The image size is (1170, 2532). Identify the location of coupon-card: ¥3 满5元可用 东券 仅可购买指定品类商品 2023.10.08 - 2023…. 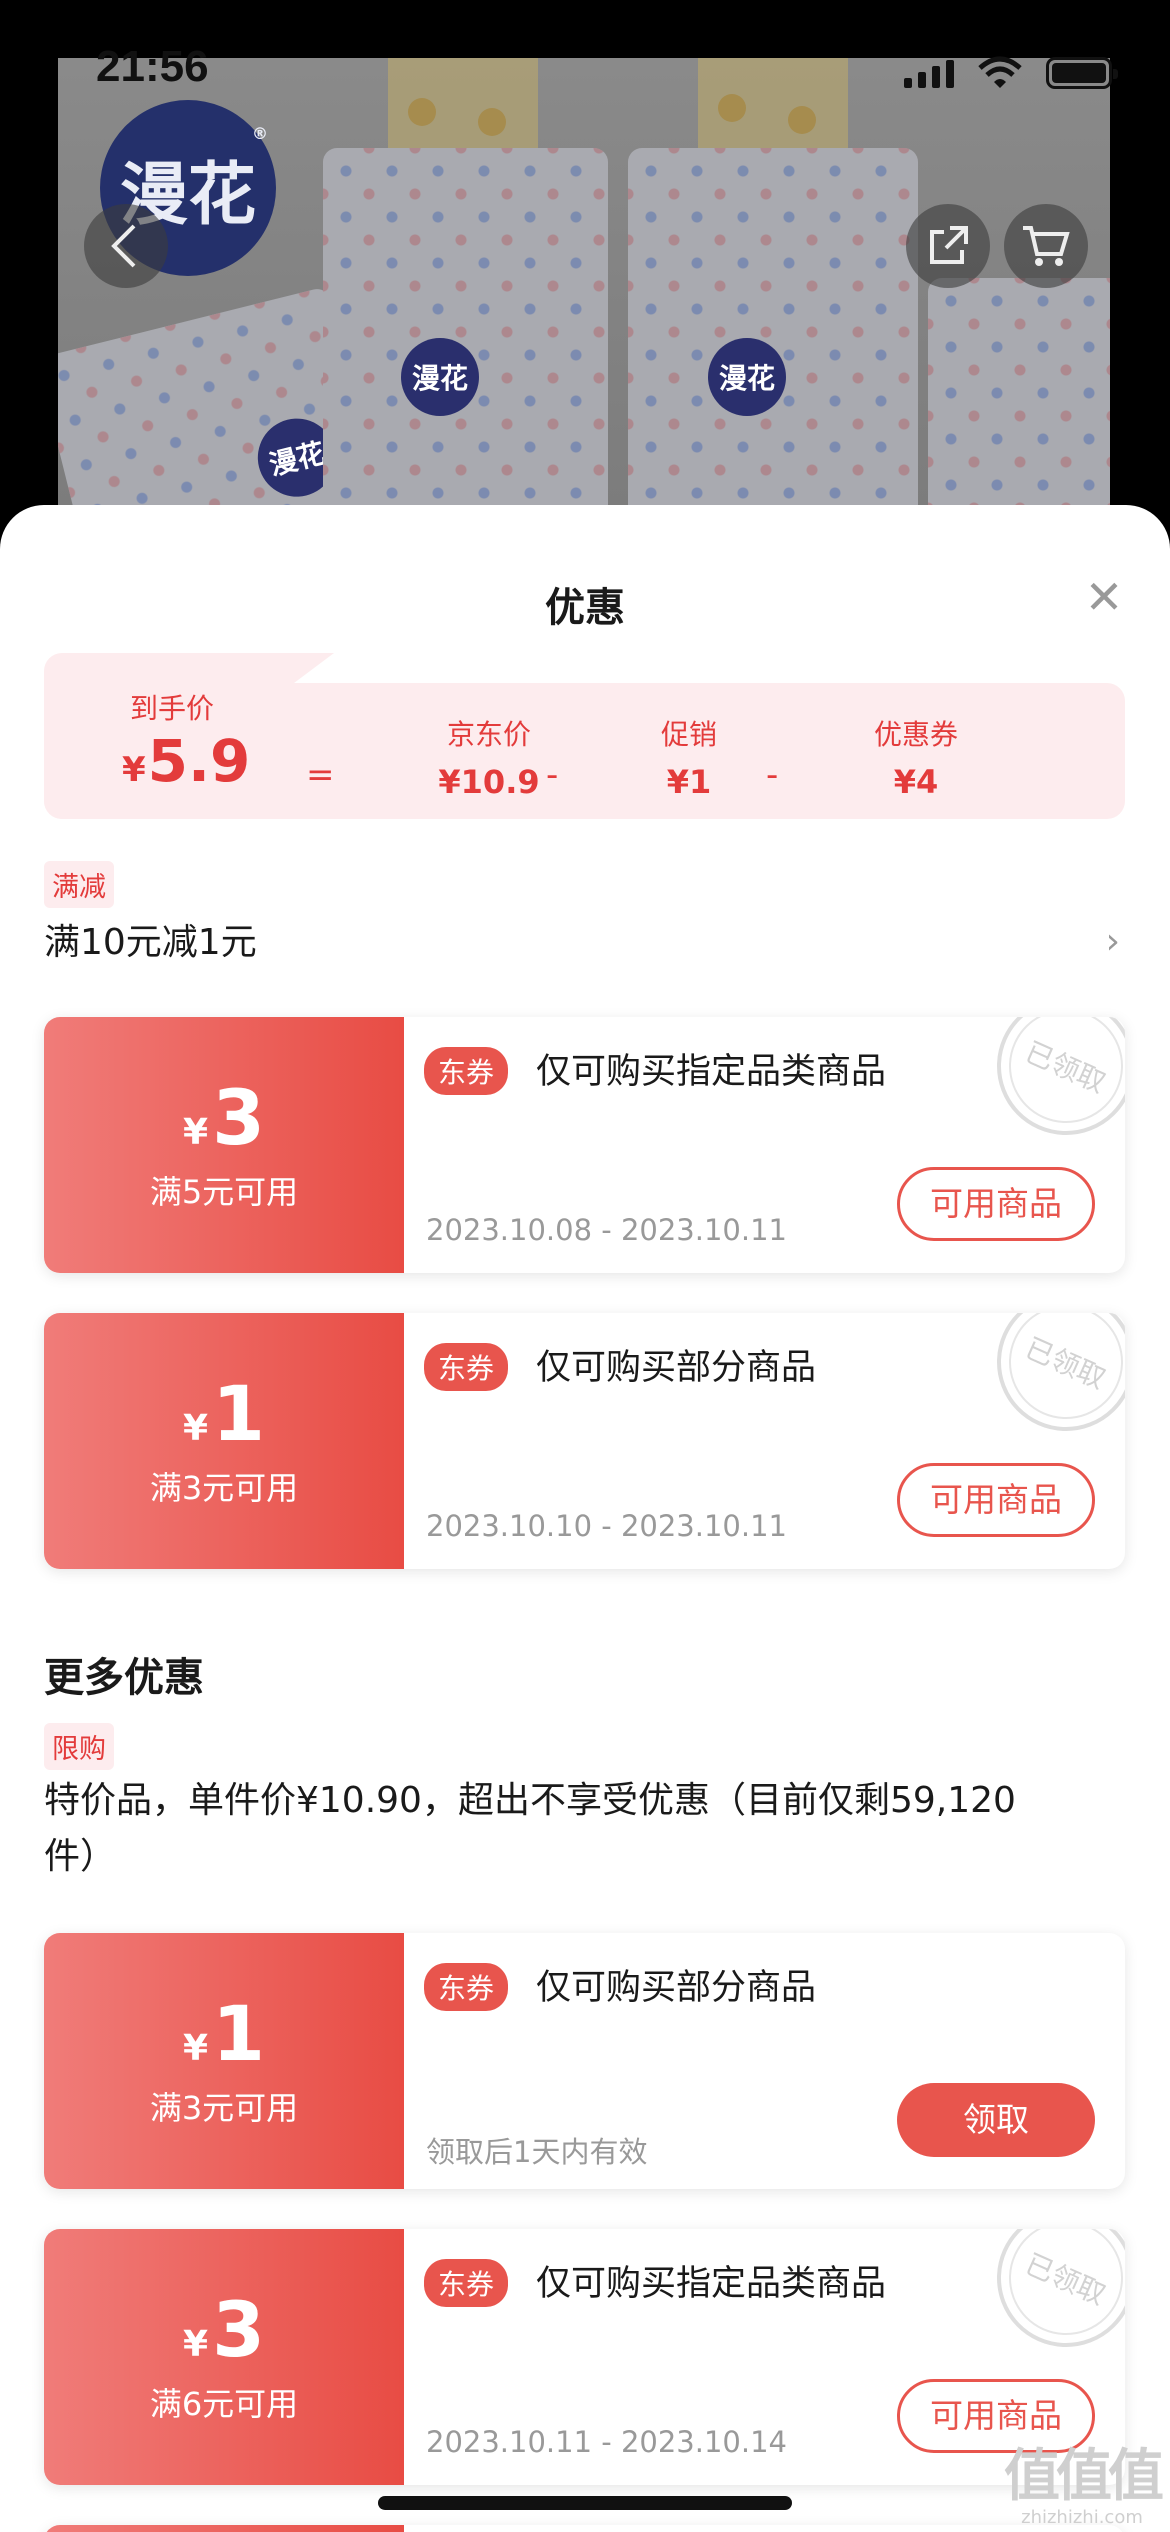
(584, 1145).